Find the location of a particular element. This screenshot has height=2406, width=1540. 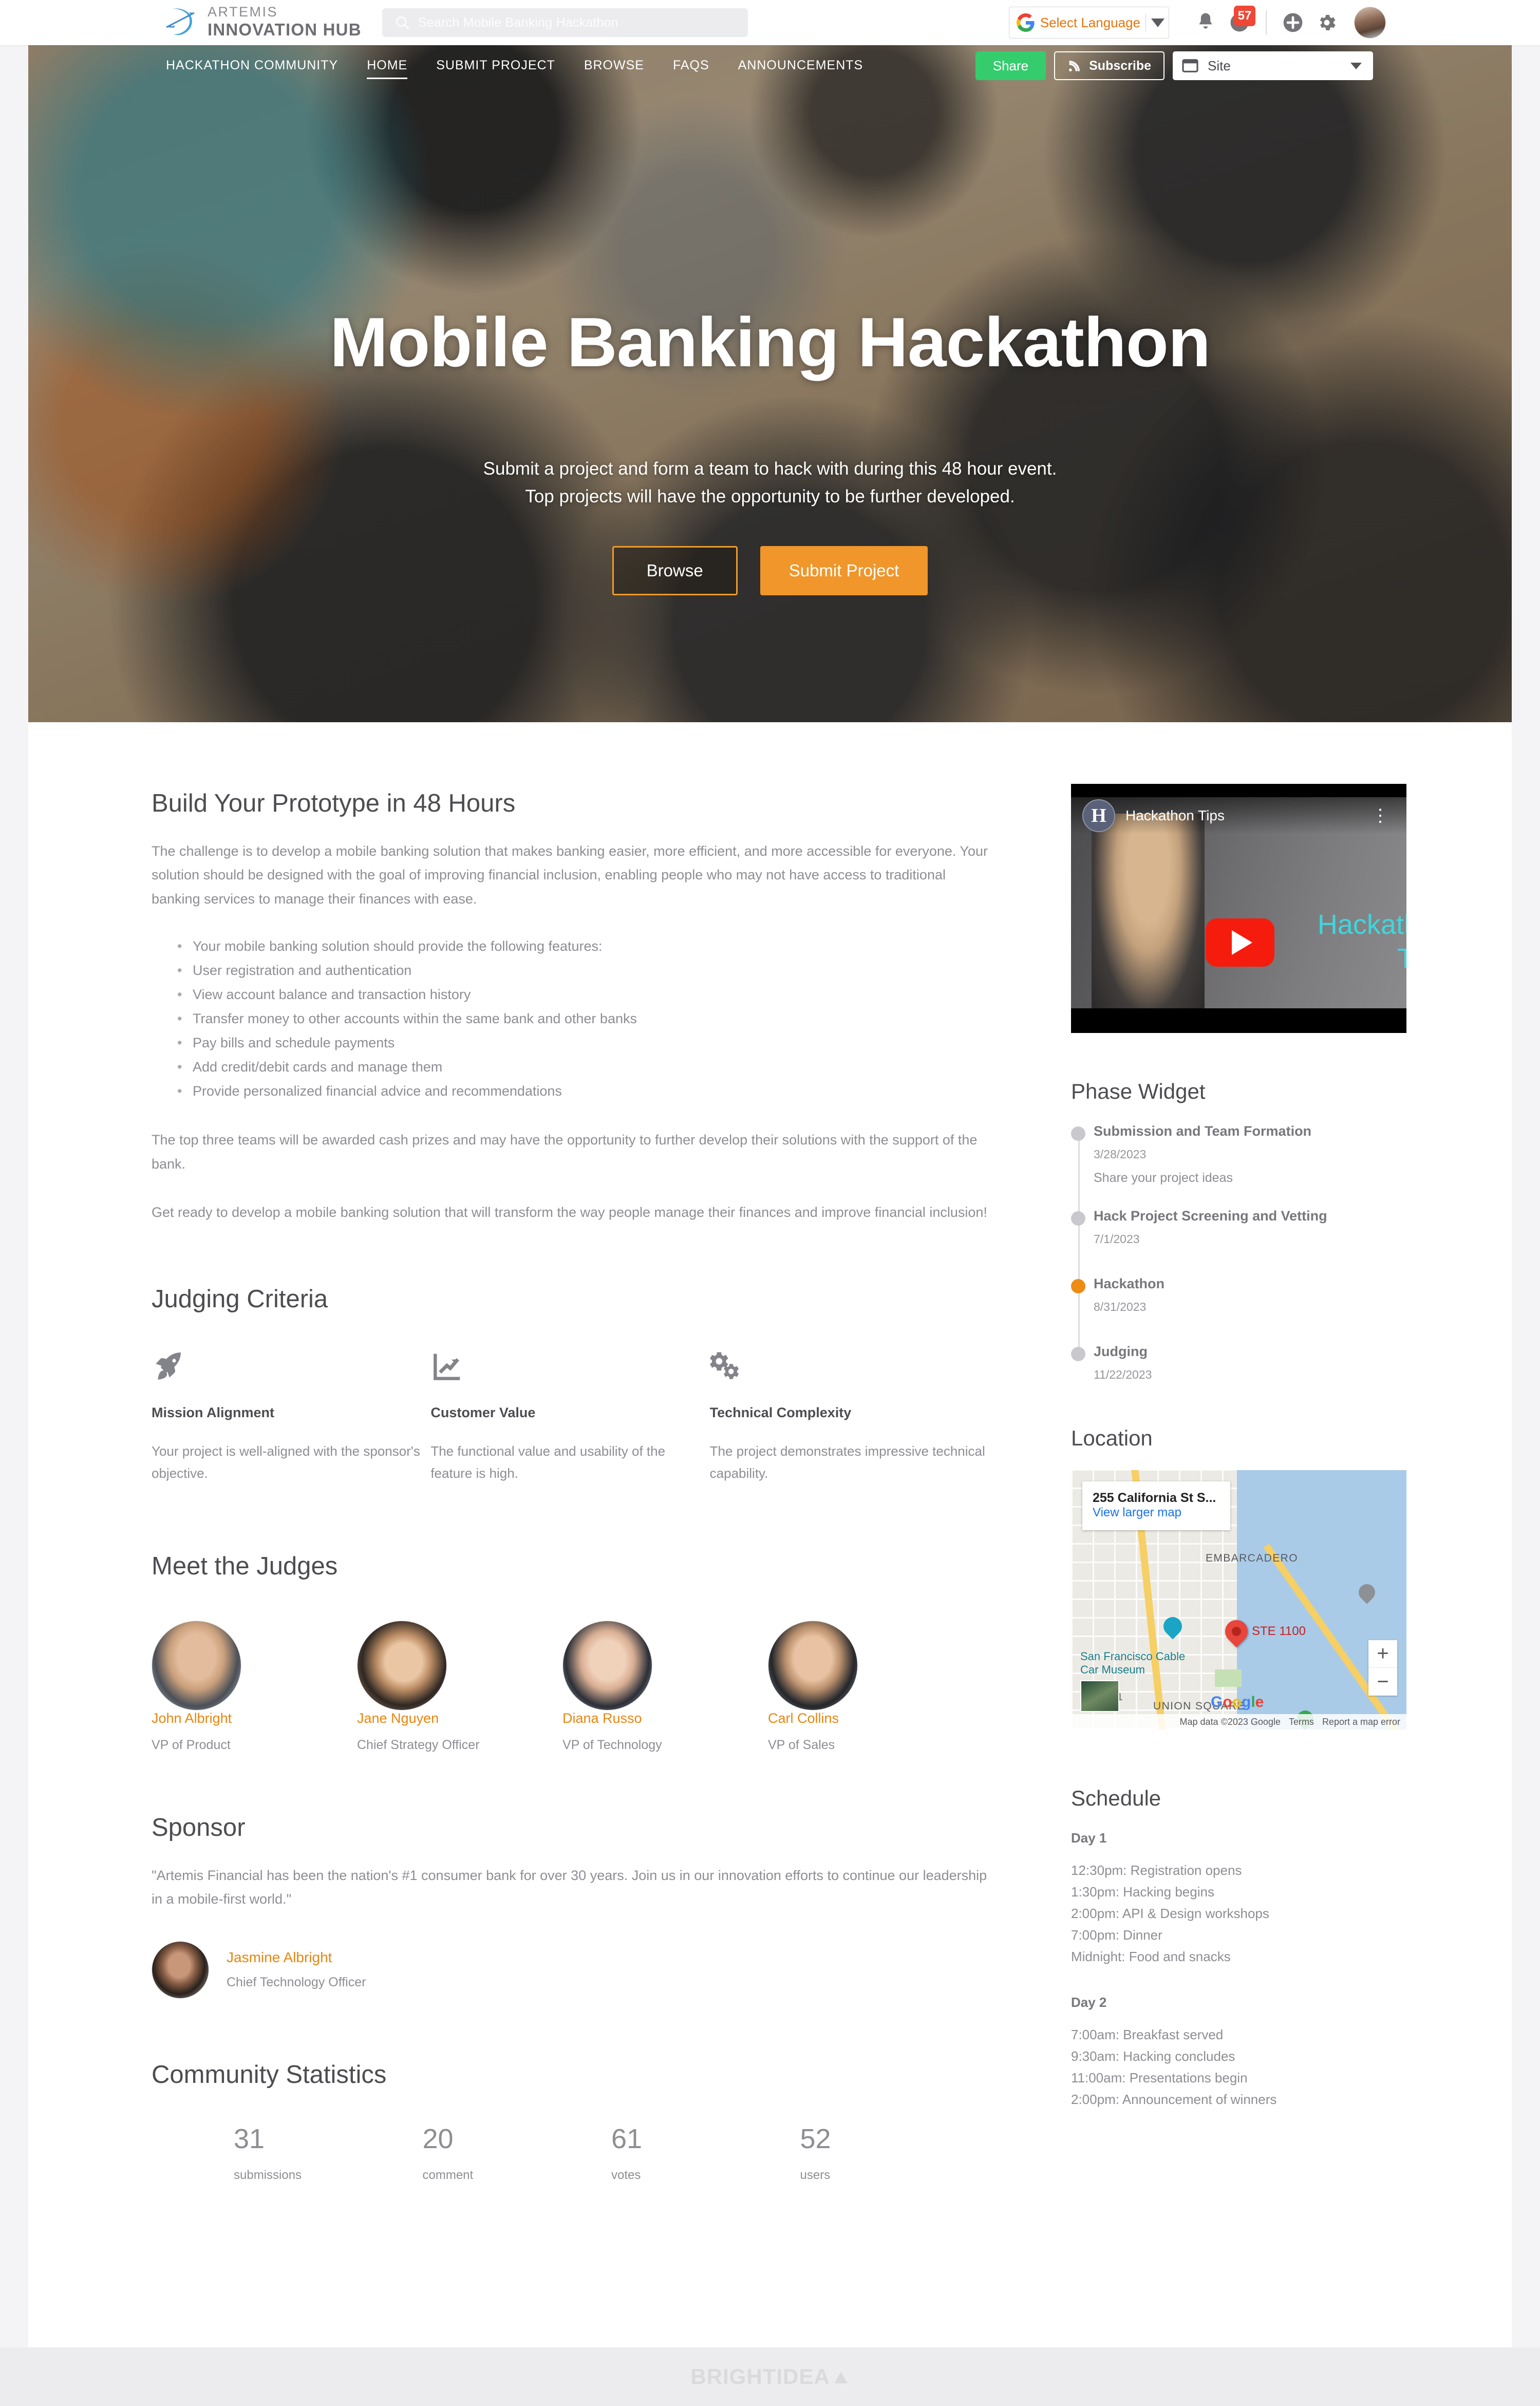

judge-name-link: Carl Collins is located at coordinates (803, 1718).